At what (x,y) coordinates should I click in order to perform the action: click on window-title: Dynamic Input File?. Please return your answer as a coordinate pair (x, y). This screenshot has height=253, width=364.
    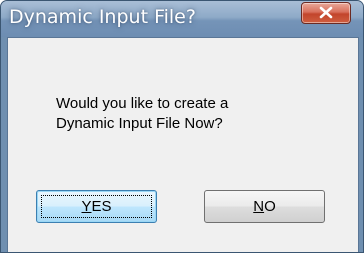
    Looking at the image, I should click on (102, 17).